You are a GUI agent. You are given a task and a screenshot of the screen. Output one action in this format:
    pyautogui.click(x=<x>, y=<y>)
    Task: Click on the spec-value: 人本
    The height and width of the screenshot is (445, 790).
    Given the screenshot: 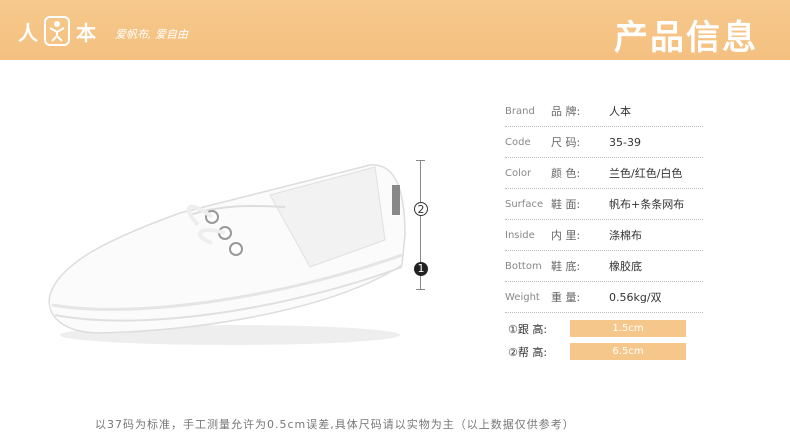 What is the action you would take?
    pyautogui.click(x=620, y=111)
    